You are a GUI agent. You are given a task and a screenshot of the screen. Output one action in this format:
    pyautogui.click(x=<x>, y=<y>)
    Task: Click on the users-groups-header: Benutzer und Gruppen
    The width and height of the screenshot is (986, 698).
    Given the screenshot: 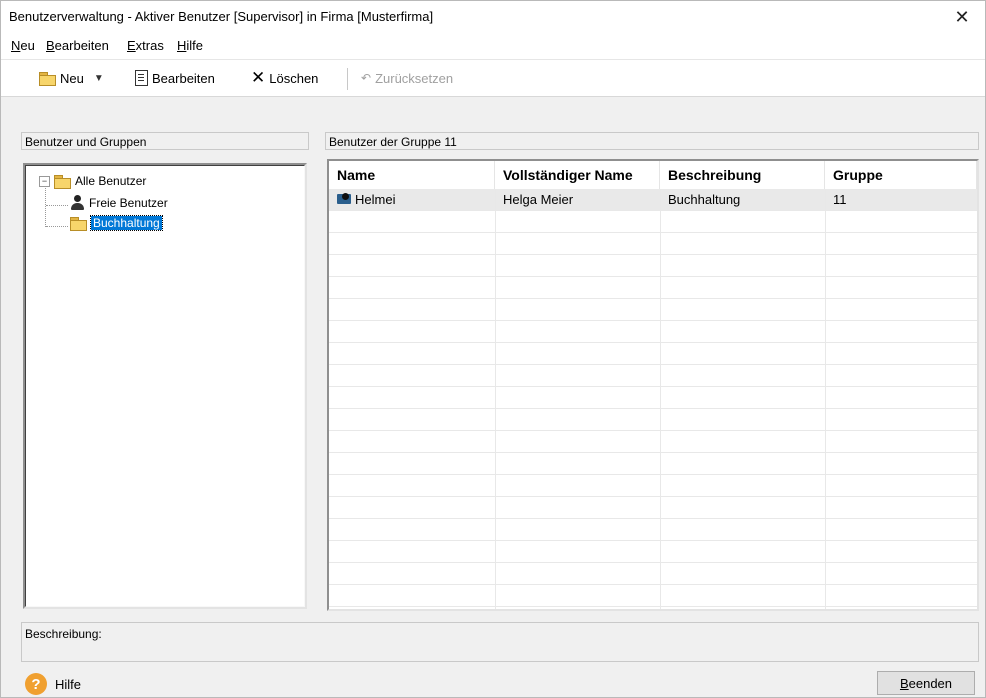 What is the action you would take?
    pyautogui.click(x=165, y=141)
    